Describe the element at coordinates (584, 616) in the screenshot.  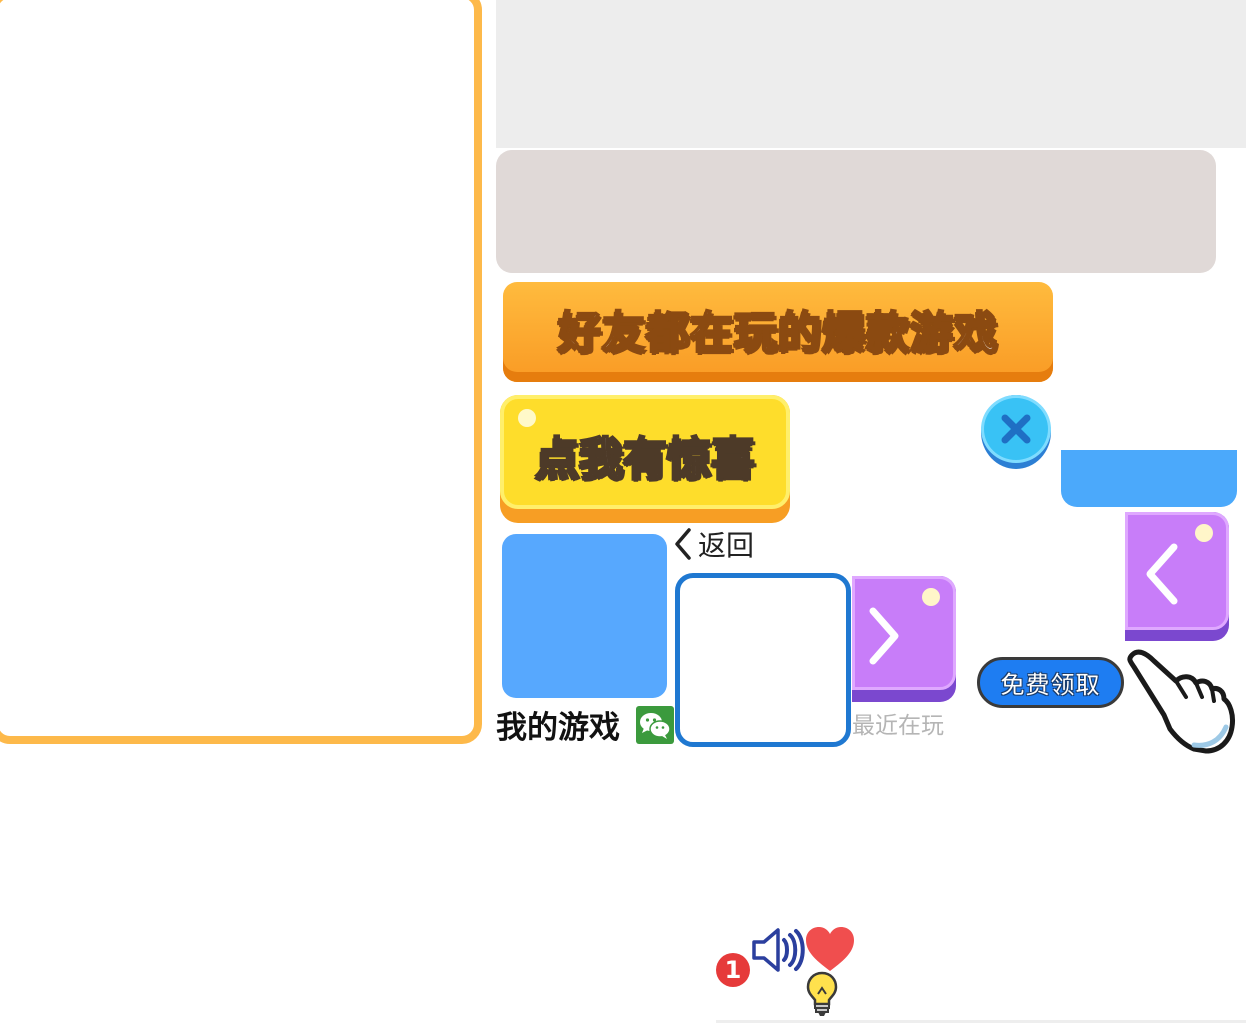
I see `game-thumbnail` at that location.